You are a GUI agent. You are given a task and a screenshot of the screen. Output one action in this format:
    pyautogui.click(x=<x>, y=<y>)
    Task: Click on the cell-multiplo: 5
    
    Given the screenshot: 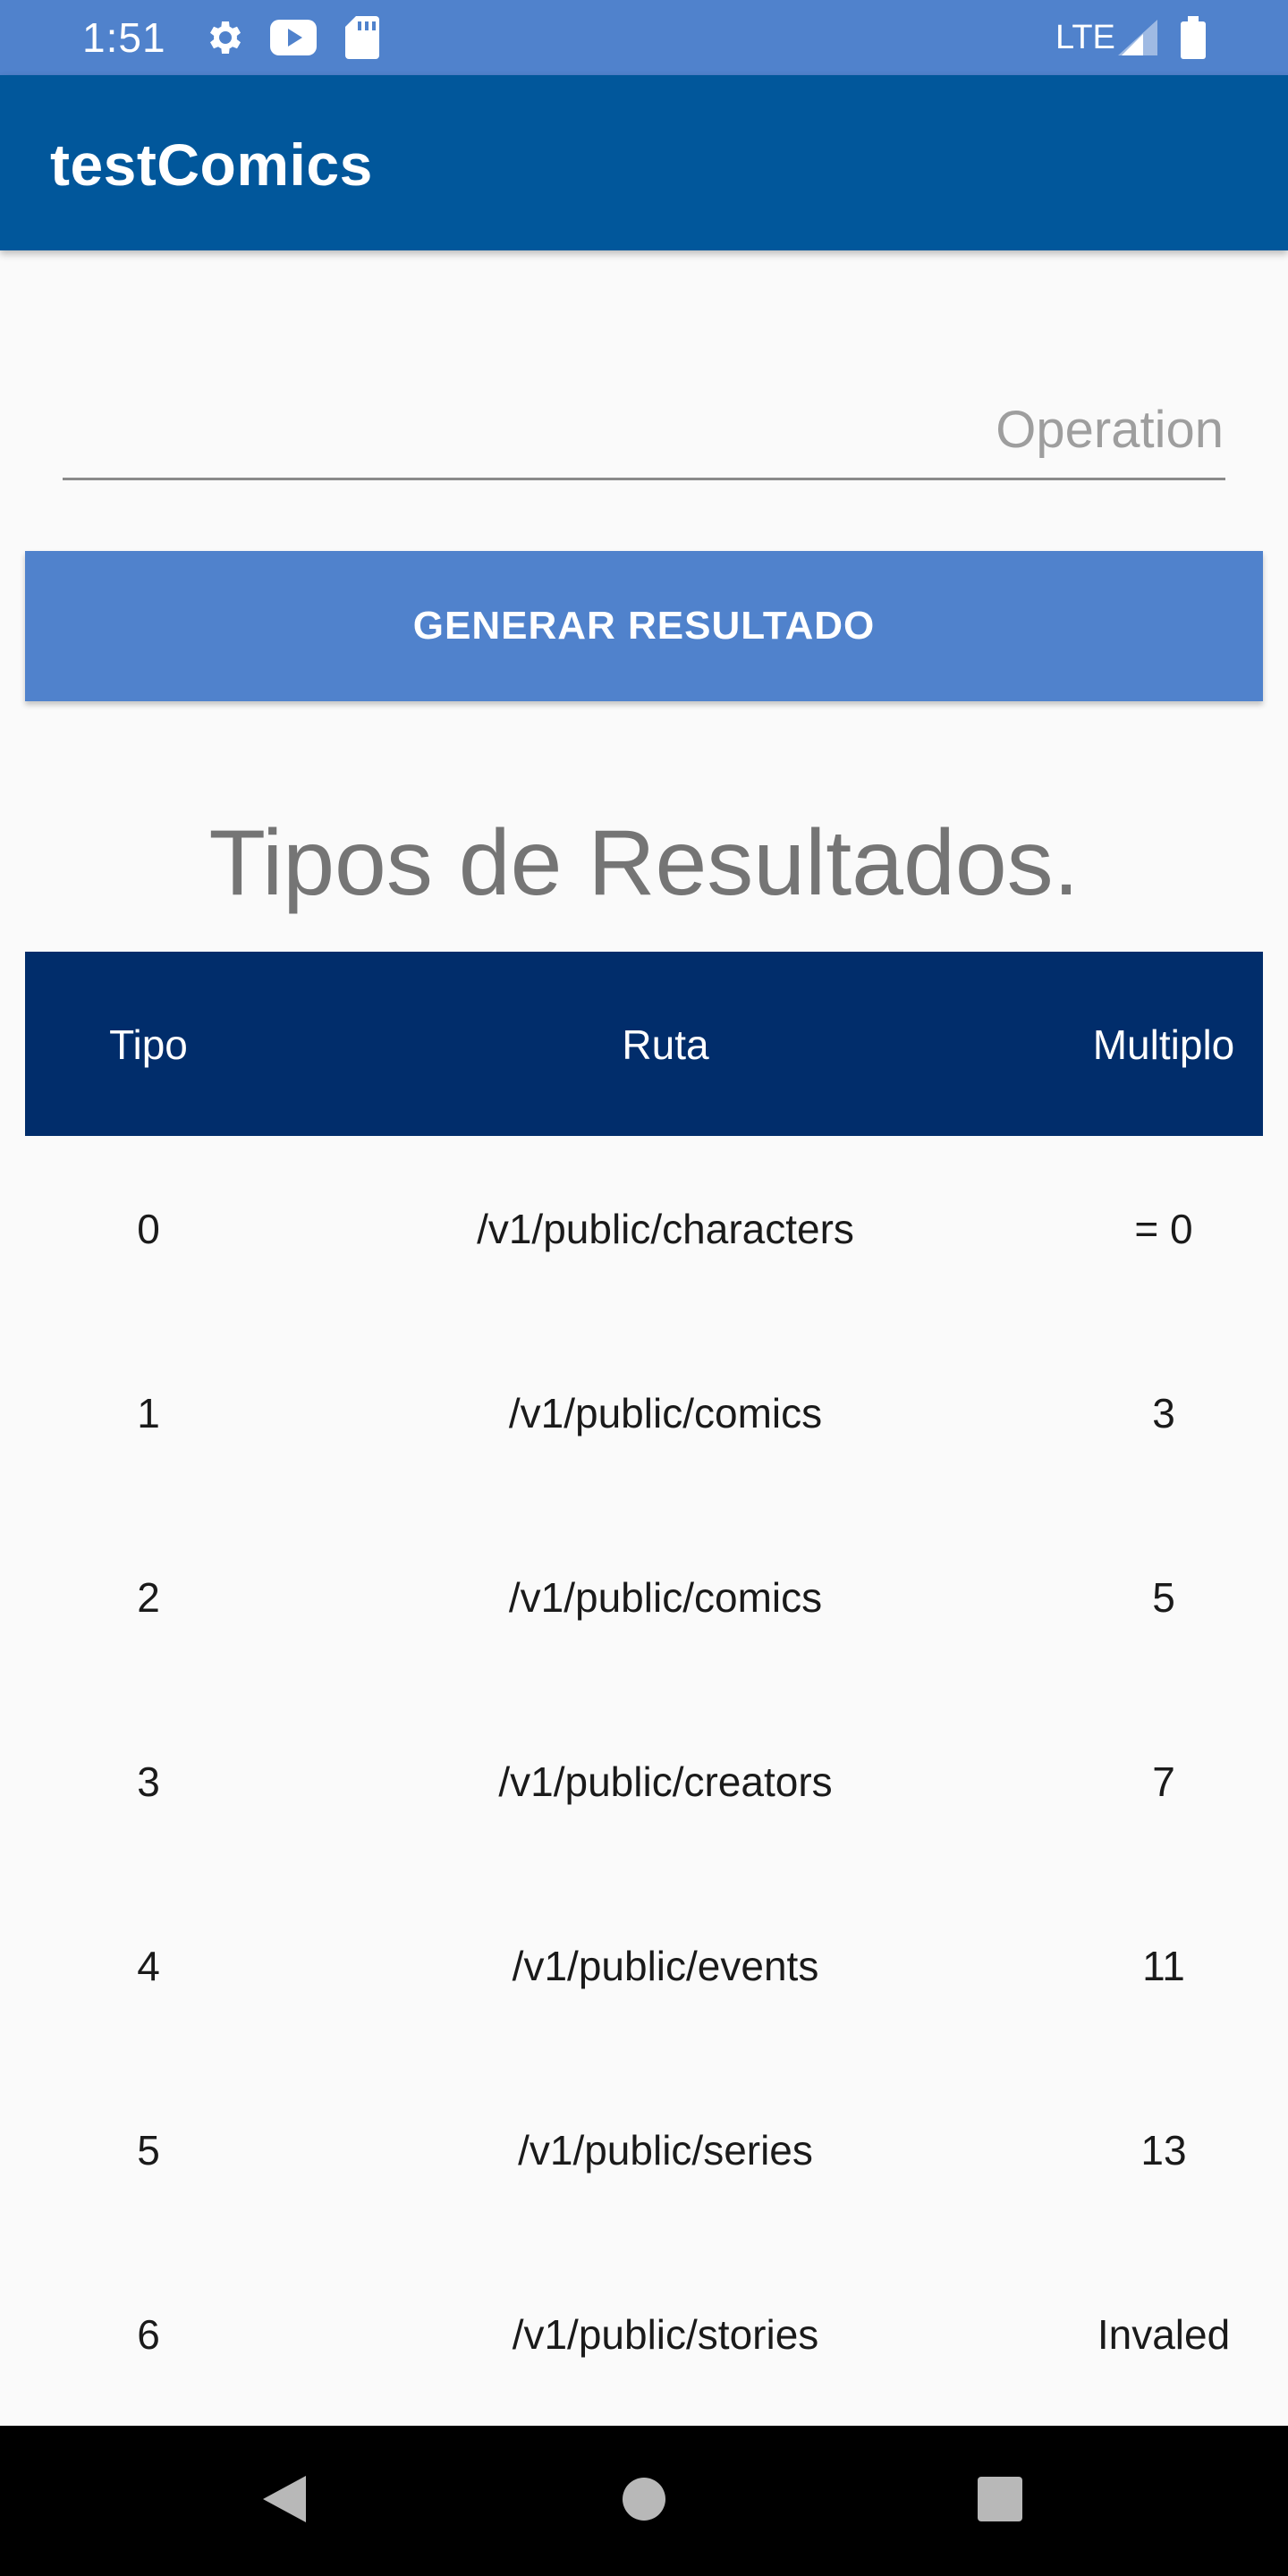 What is the action you would take?
    pyautogui.click(x=1163, y=1597)
    